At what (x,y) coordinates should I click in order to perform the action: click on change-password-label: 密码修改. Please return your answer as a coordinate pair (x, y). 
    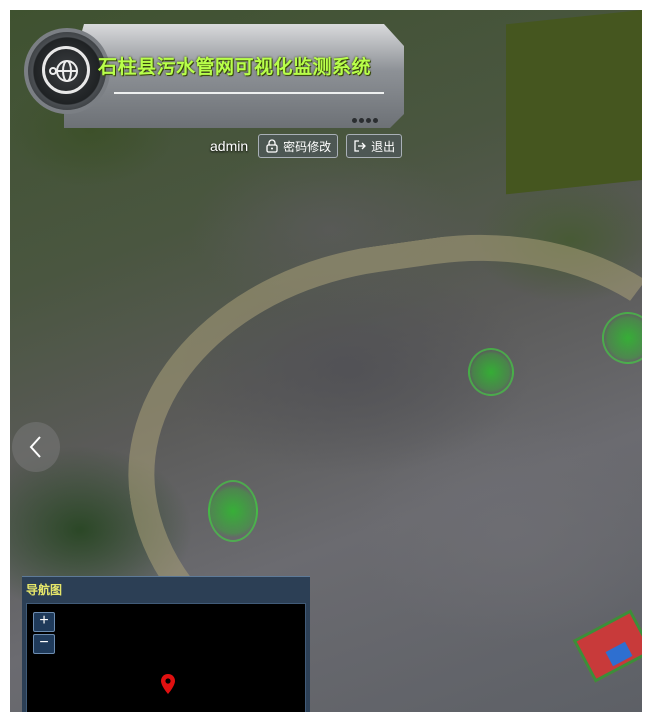
    Looking at the image, I should click on (307, 146).